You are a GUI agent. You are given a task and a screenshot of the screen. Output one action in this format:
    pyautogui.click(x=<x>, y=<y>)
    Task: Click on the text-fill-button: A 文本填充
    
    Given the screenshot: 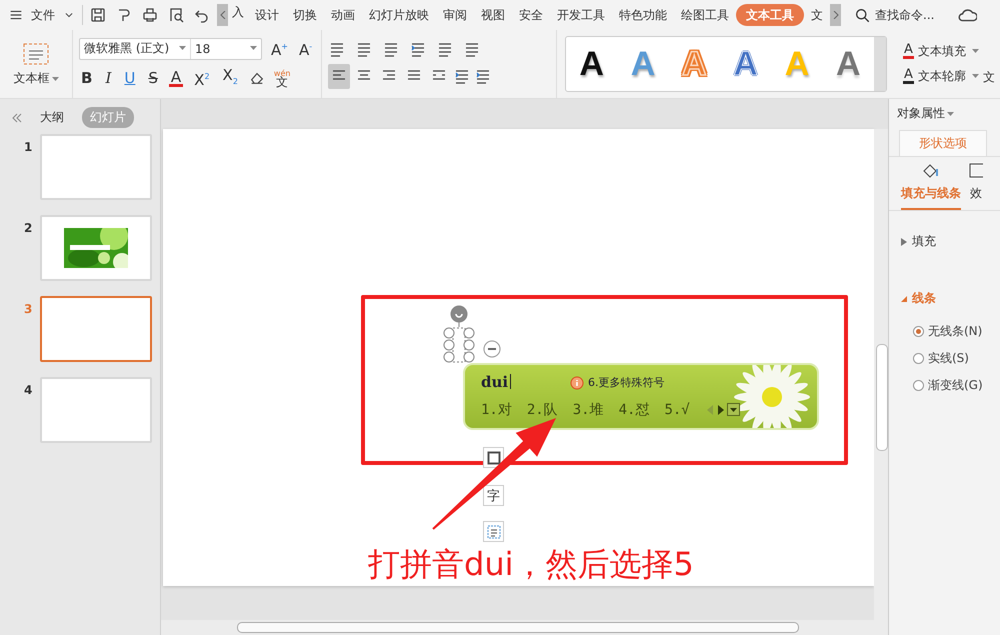 What is the action you would take?
    pyautogui.click(x=941, y=51)
    